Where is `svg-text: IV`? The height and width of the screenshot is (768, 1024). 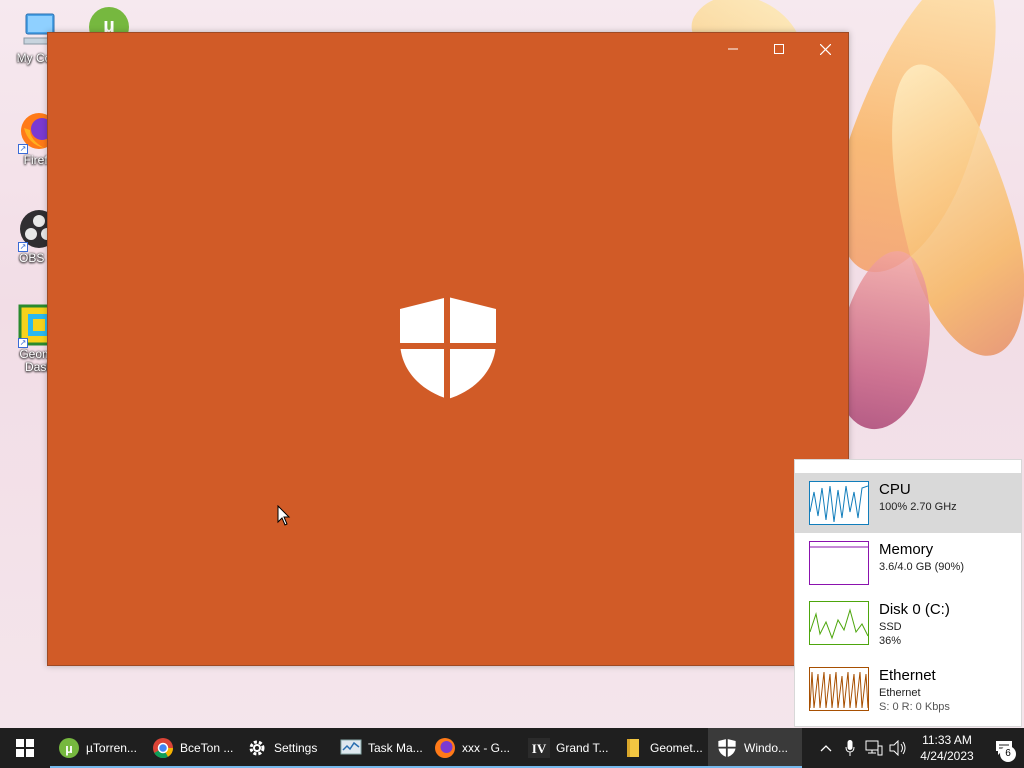 svg-text: IV is located at coordinates (539, 748).